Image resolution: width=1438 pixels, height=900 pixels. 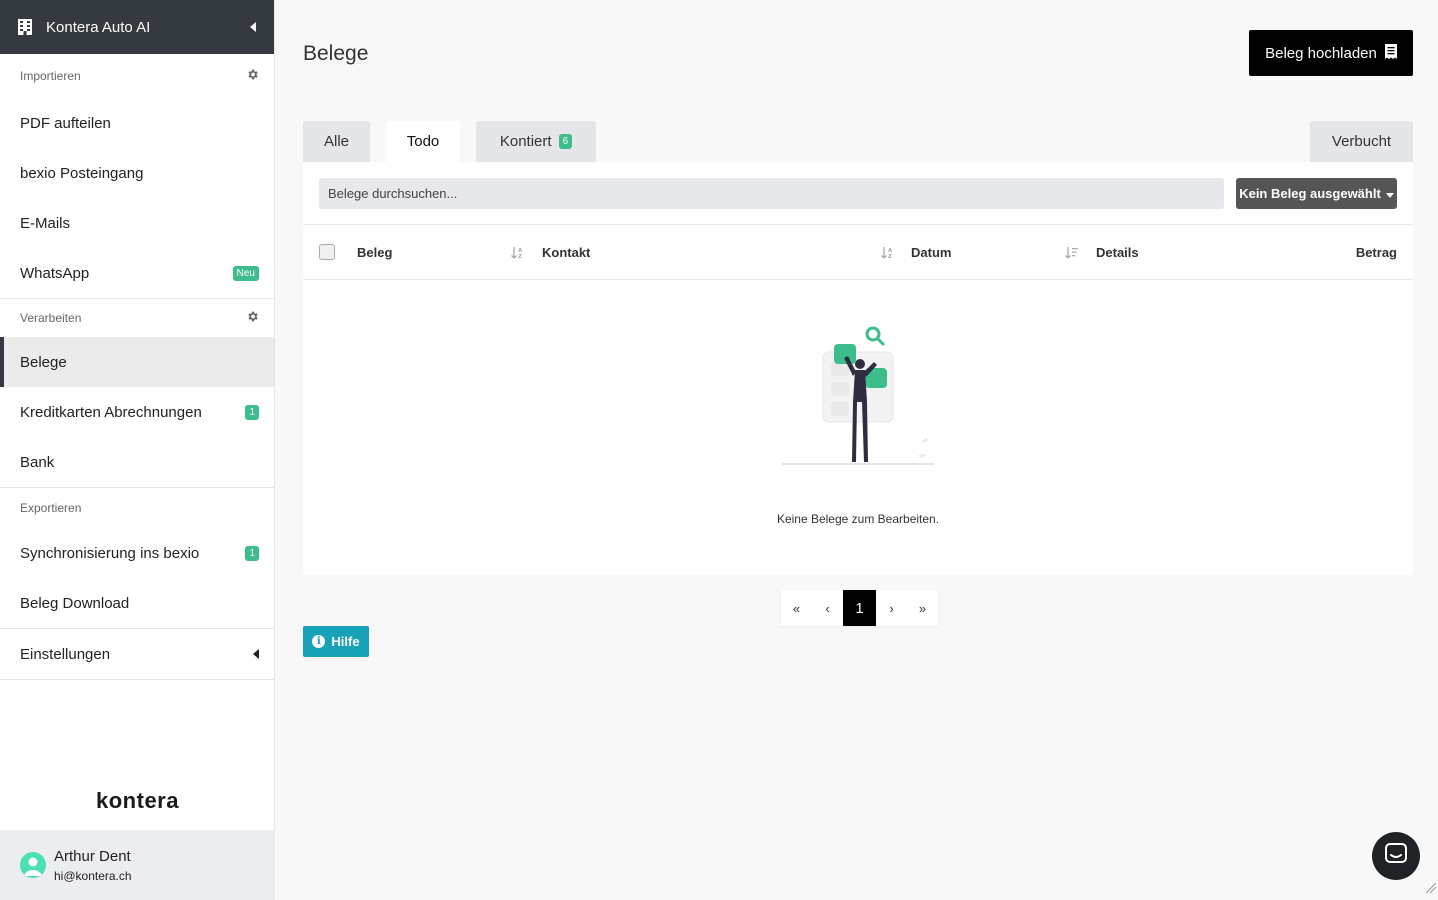 What do you see at coordinates (75, 603) in the screenshot?
I see `sidebar-item-label: Beleg Download` at bounding box center [75, 603].